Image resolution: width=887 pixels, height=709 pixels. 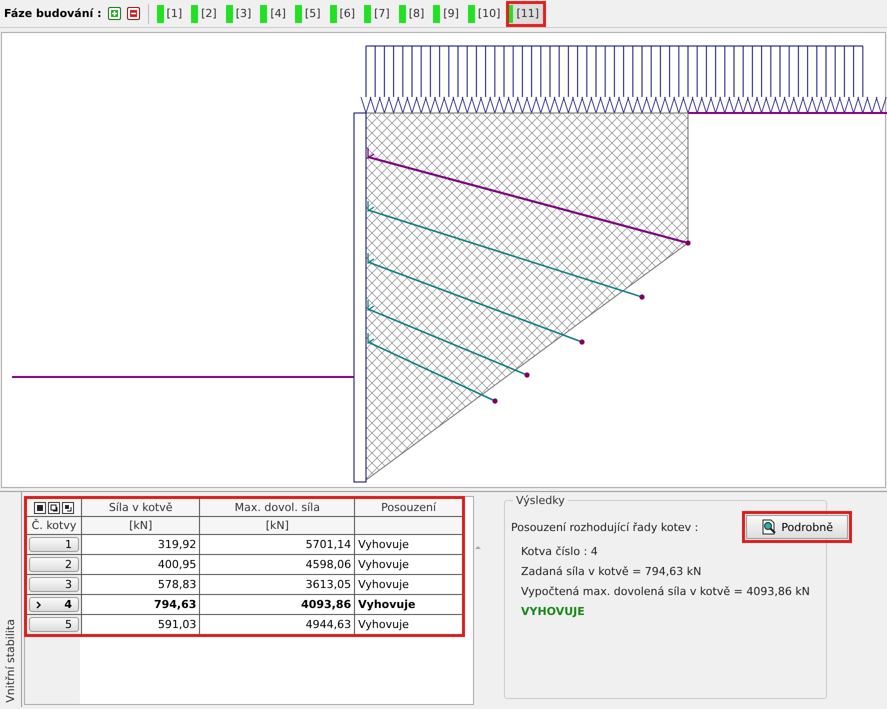 What do you see at coordinates (665, 591) in the screenshot?
I see `result-line: Vypočtená max. dovolená síla v kotvě = 4093,86 kN` at bounding box center [665, 591].